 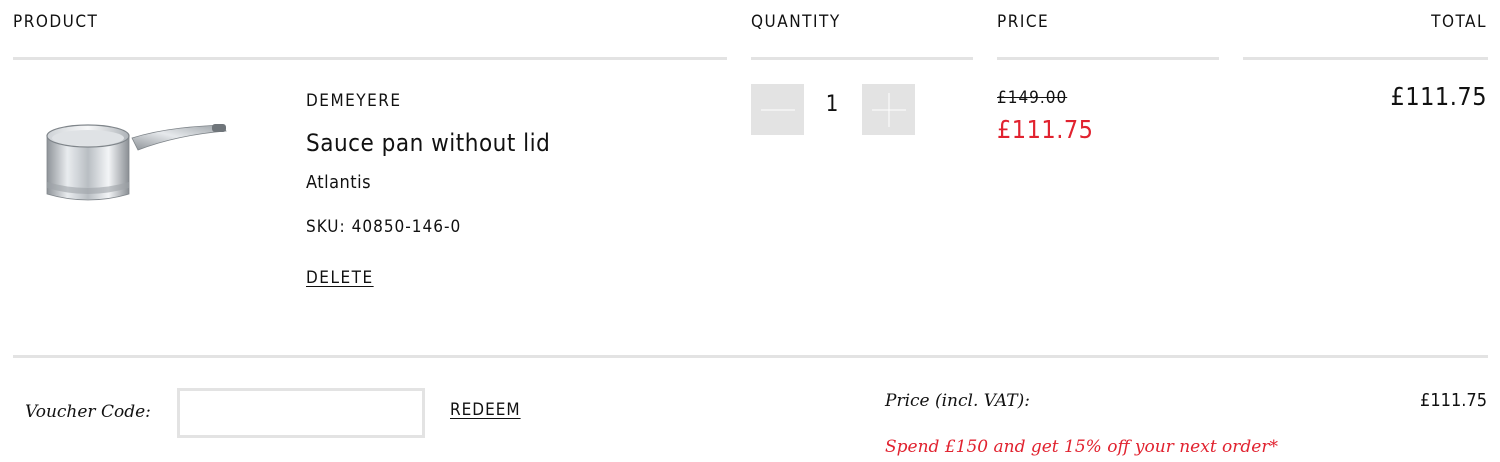 I want to click on line-total: £111.75, so click(x=1438, y=96).